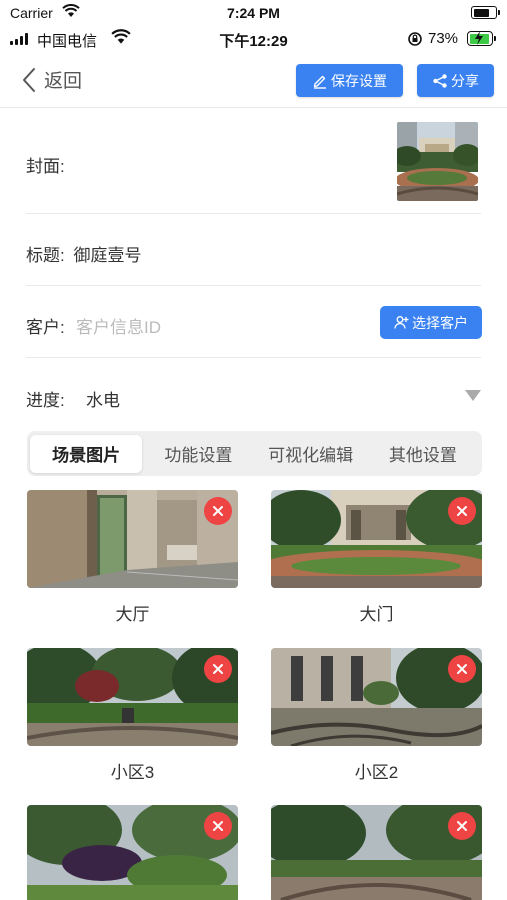 The height and width of the screenshot is (900, 507). I want to click on client-label: 客户:, so click(45, 327).